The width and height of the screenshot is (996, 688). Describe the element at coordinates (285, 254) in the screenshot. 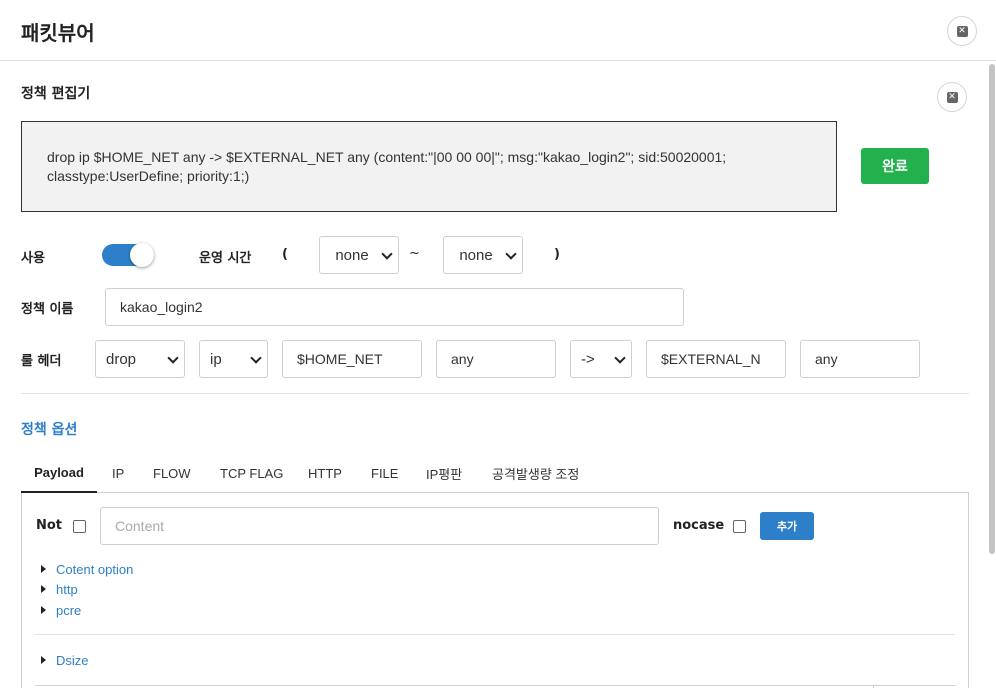

I see `paren-open: (` at that location.